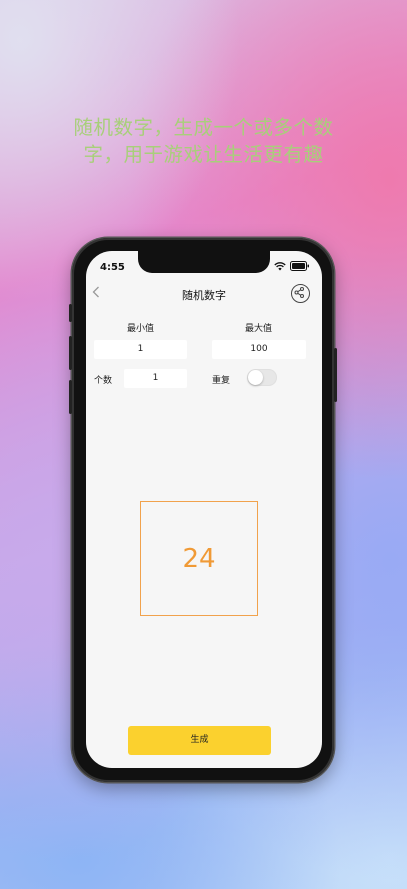 The height and width of the screenshot is (889, 407). What do you see at coordinates (280, 265) in the screenshot?
I see `wifi-icon` at bounding box center [280, 265].